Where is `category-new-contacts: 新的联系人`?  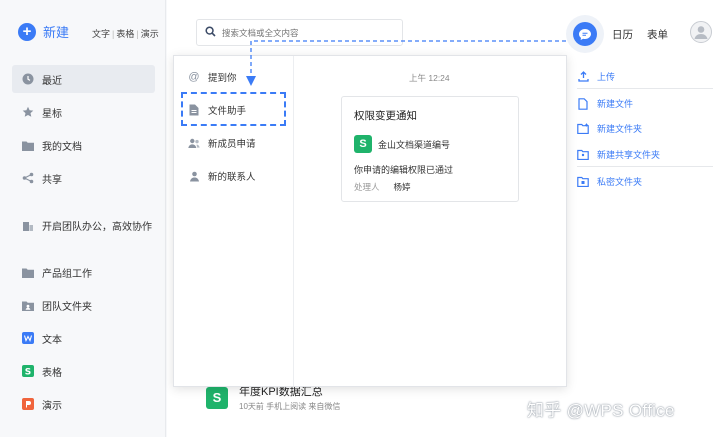 category-new-contacts: 新的联系人 is located at coordinates (222, 176).